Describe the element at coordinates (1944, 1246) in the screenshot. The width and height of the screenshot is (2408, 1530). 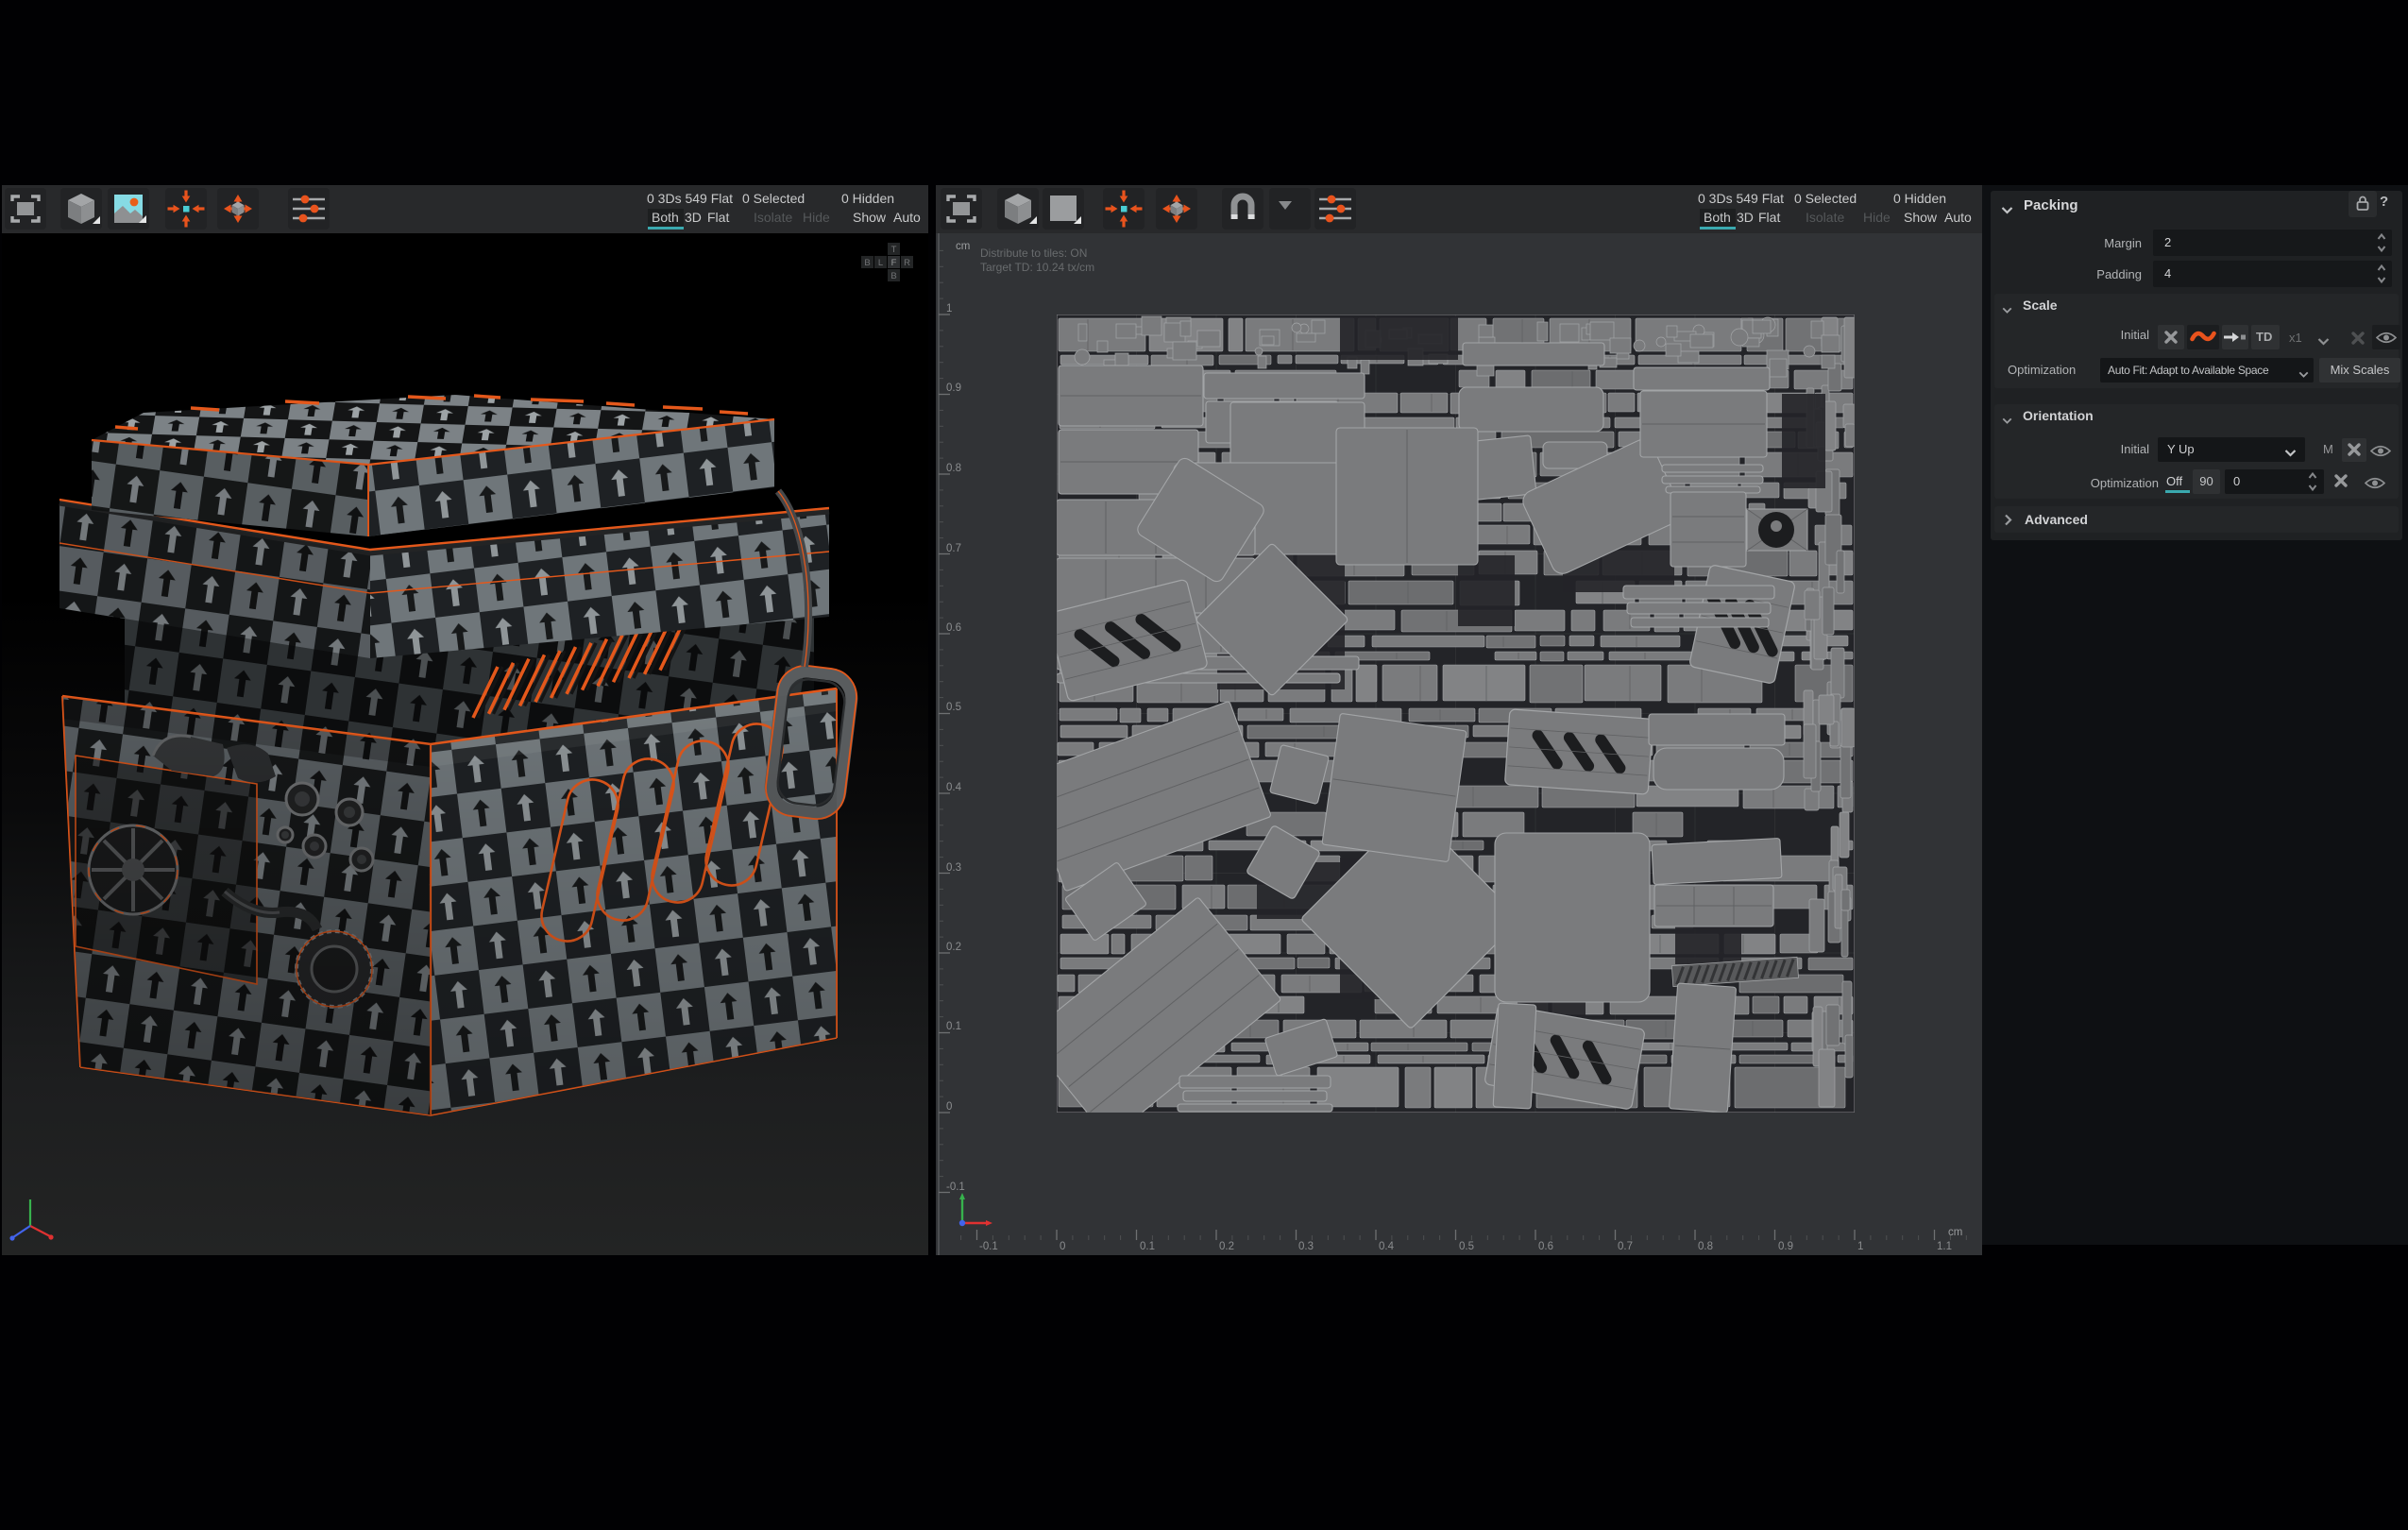
I see `svg-text: 1.1` at that location.